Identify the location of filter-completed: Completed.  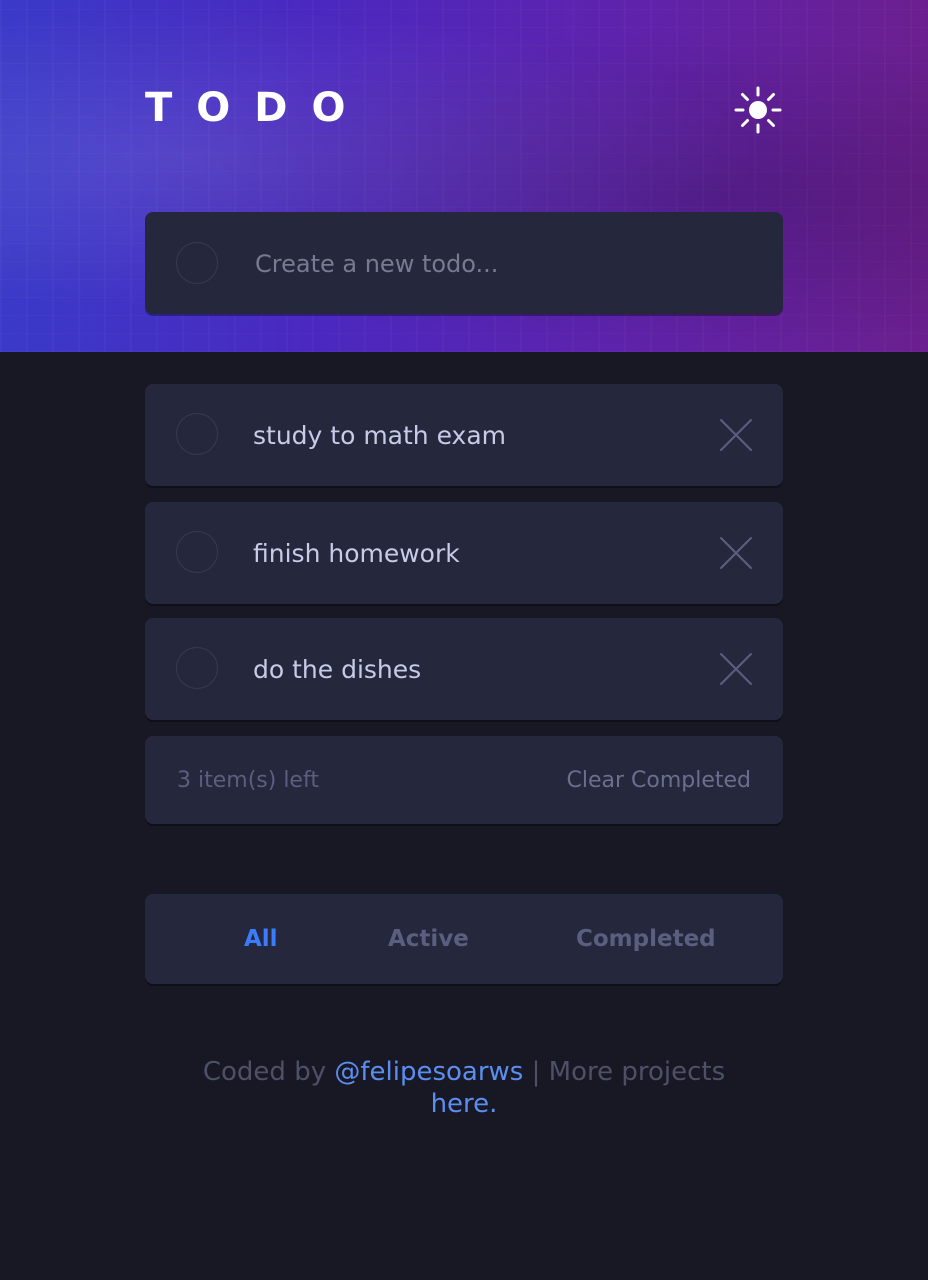
(646, 939).